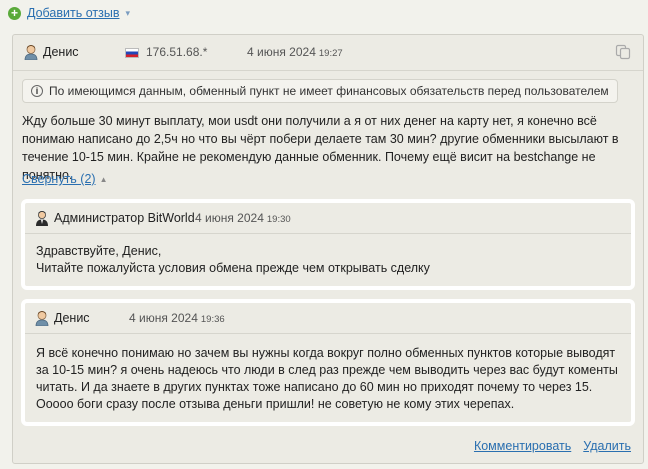  I want to click on reply-author: Администратор BitWorld, so click(124, 218).